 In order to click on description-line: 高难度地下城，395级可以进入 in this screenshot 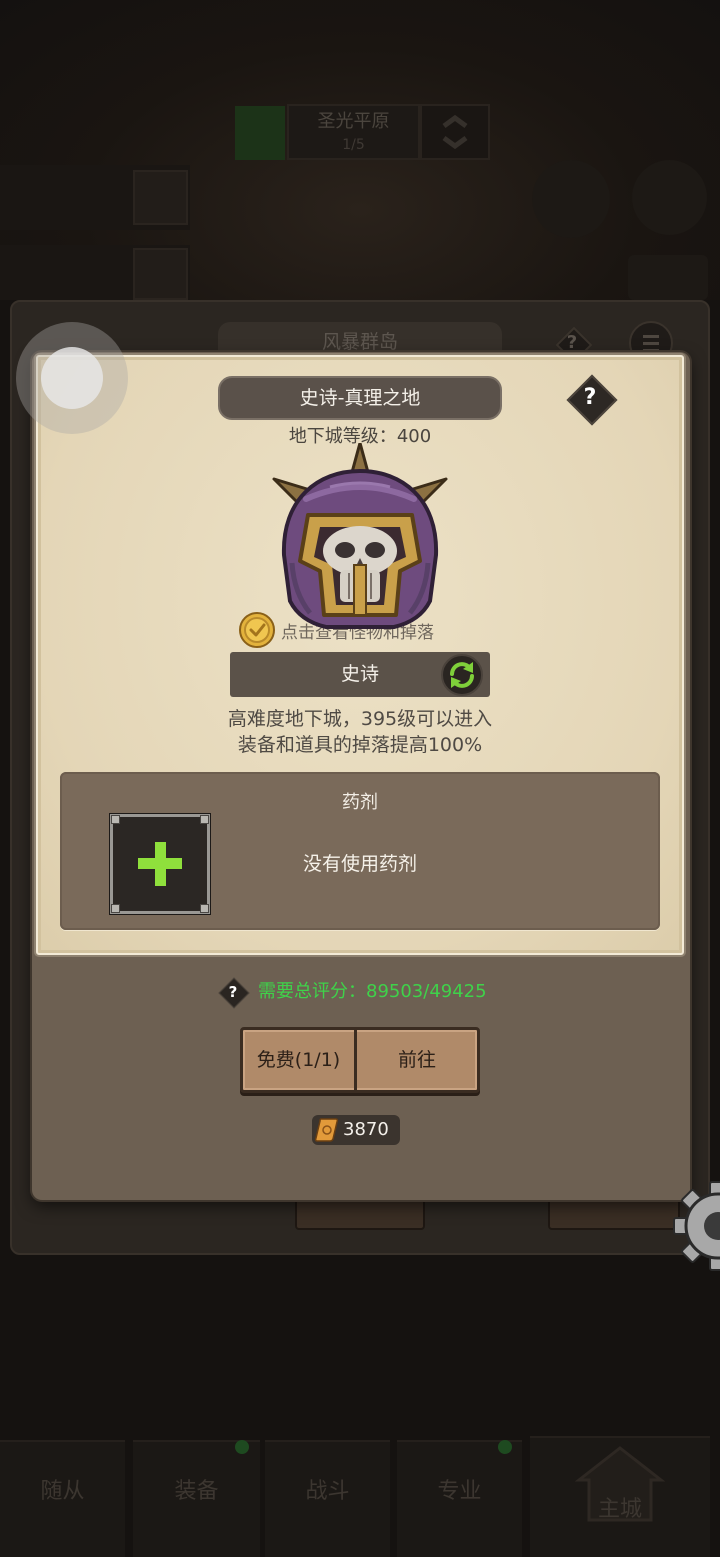, I will do `click(360, 719)`.